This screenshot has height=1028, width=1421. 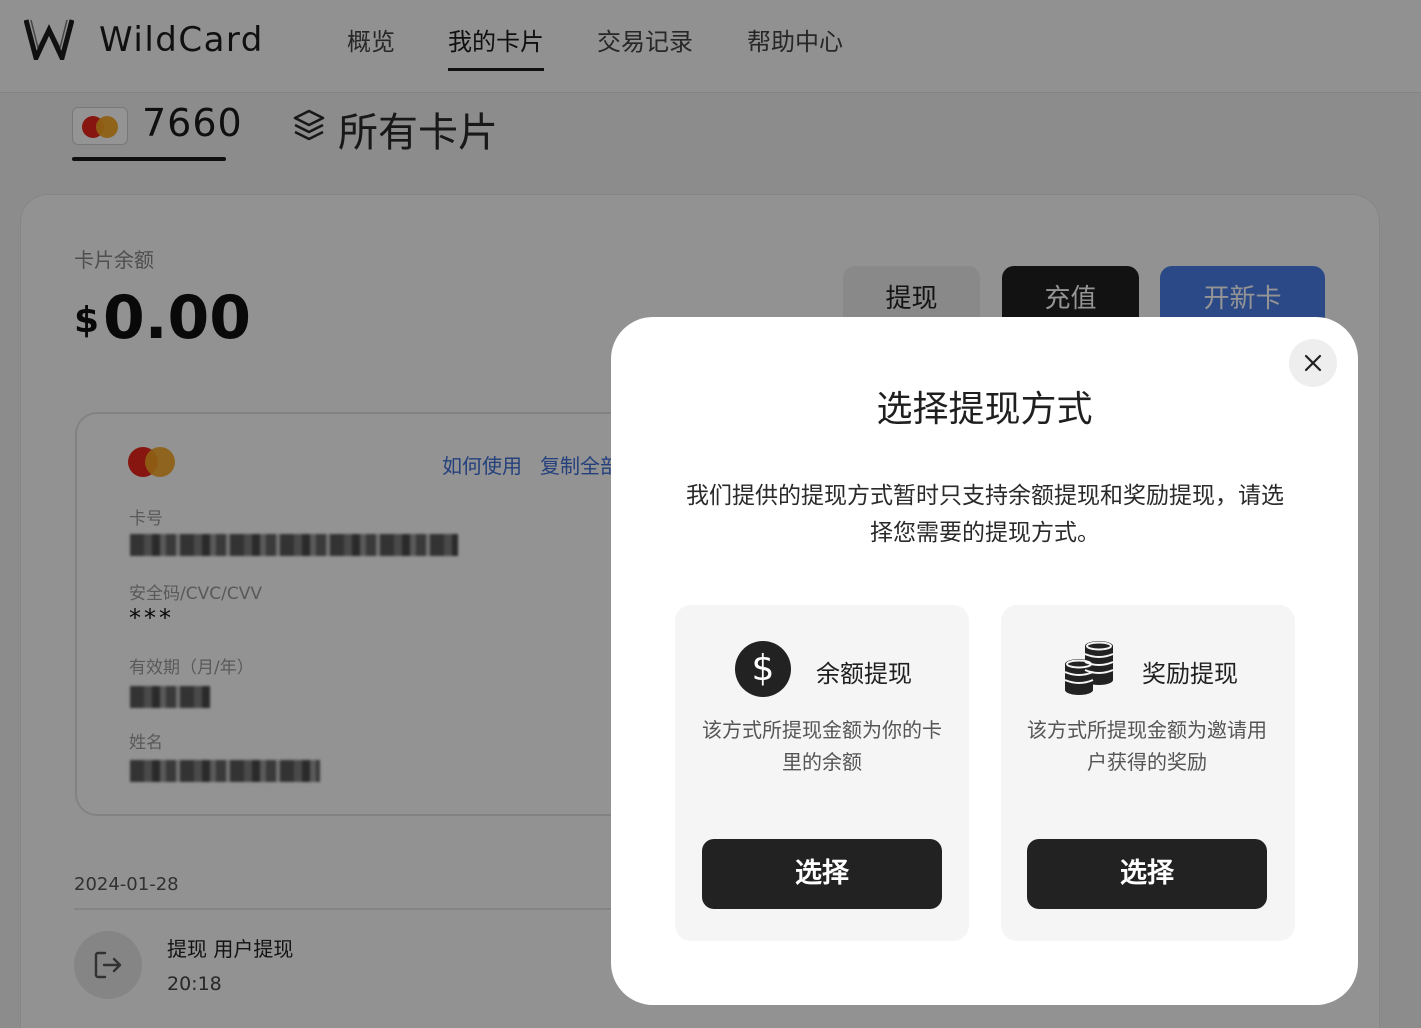 What do you see at coordinates (1147, 746) in the screenshot?
I see `reward-withdraw-description: 该方式所提现金额为邀请用户获得的奖励` at bounding box center [1147, 746].